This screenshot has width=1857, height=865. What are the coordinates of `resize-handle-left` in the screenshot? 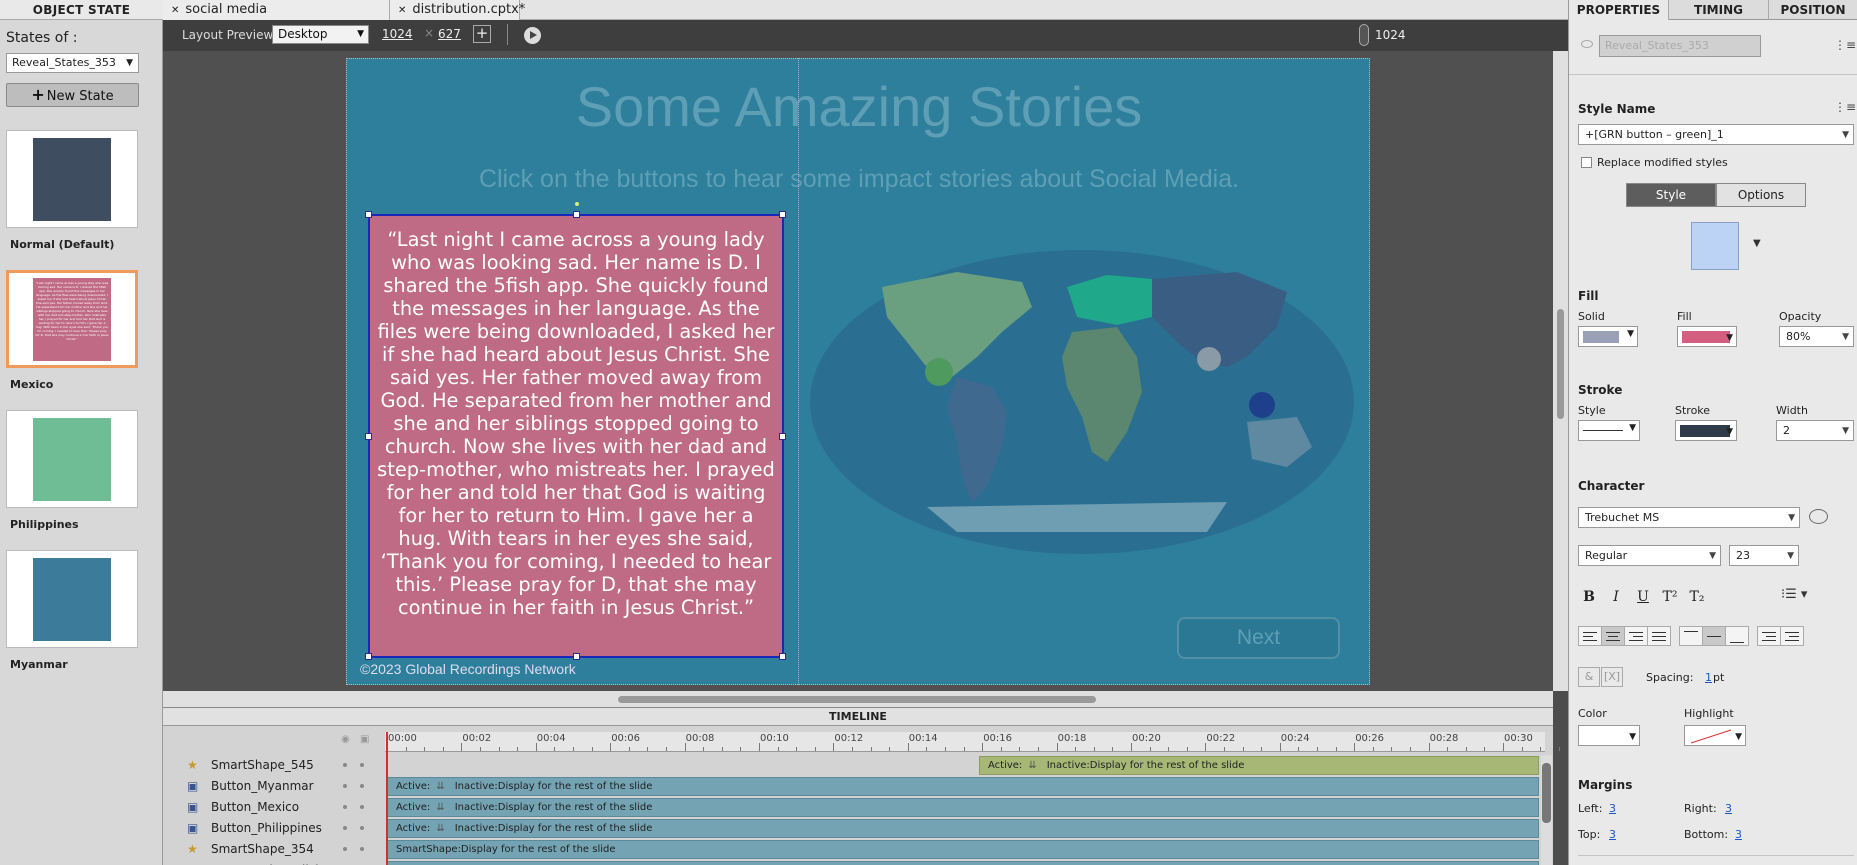 It's located at (368, 436).